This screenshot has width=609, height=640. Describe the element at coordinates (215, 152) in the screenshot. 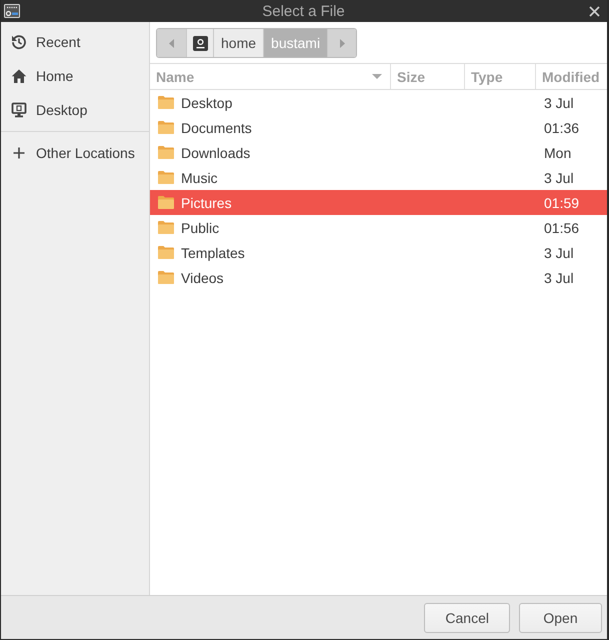

I see `file-name: Downloads` at that location.